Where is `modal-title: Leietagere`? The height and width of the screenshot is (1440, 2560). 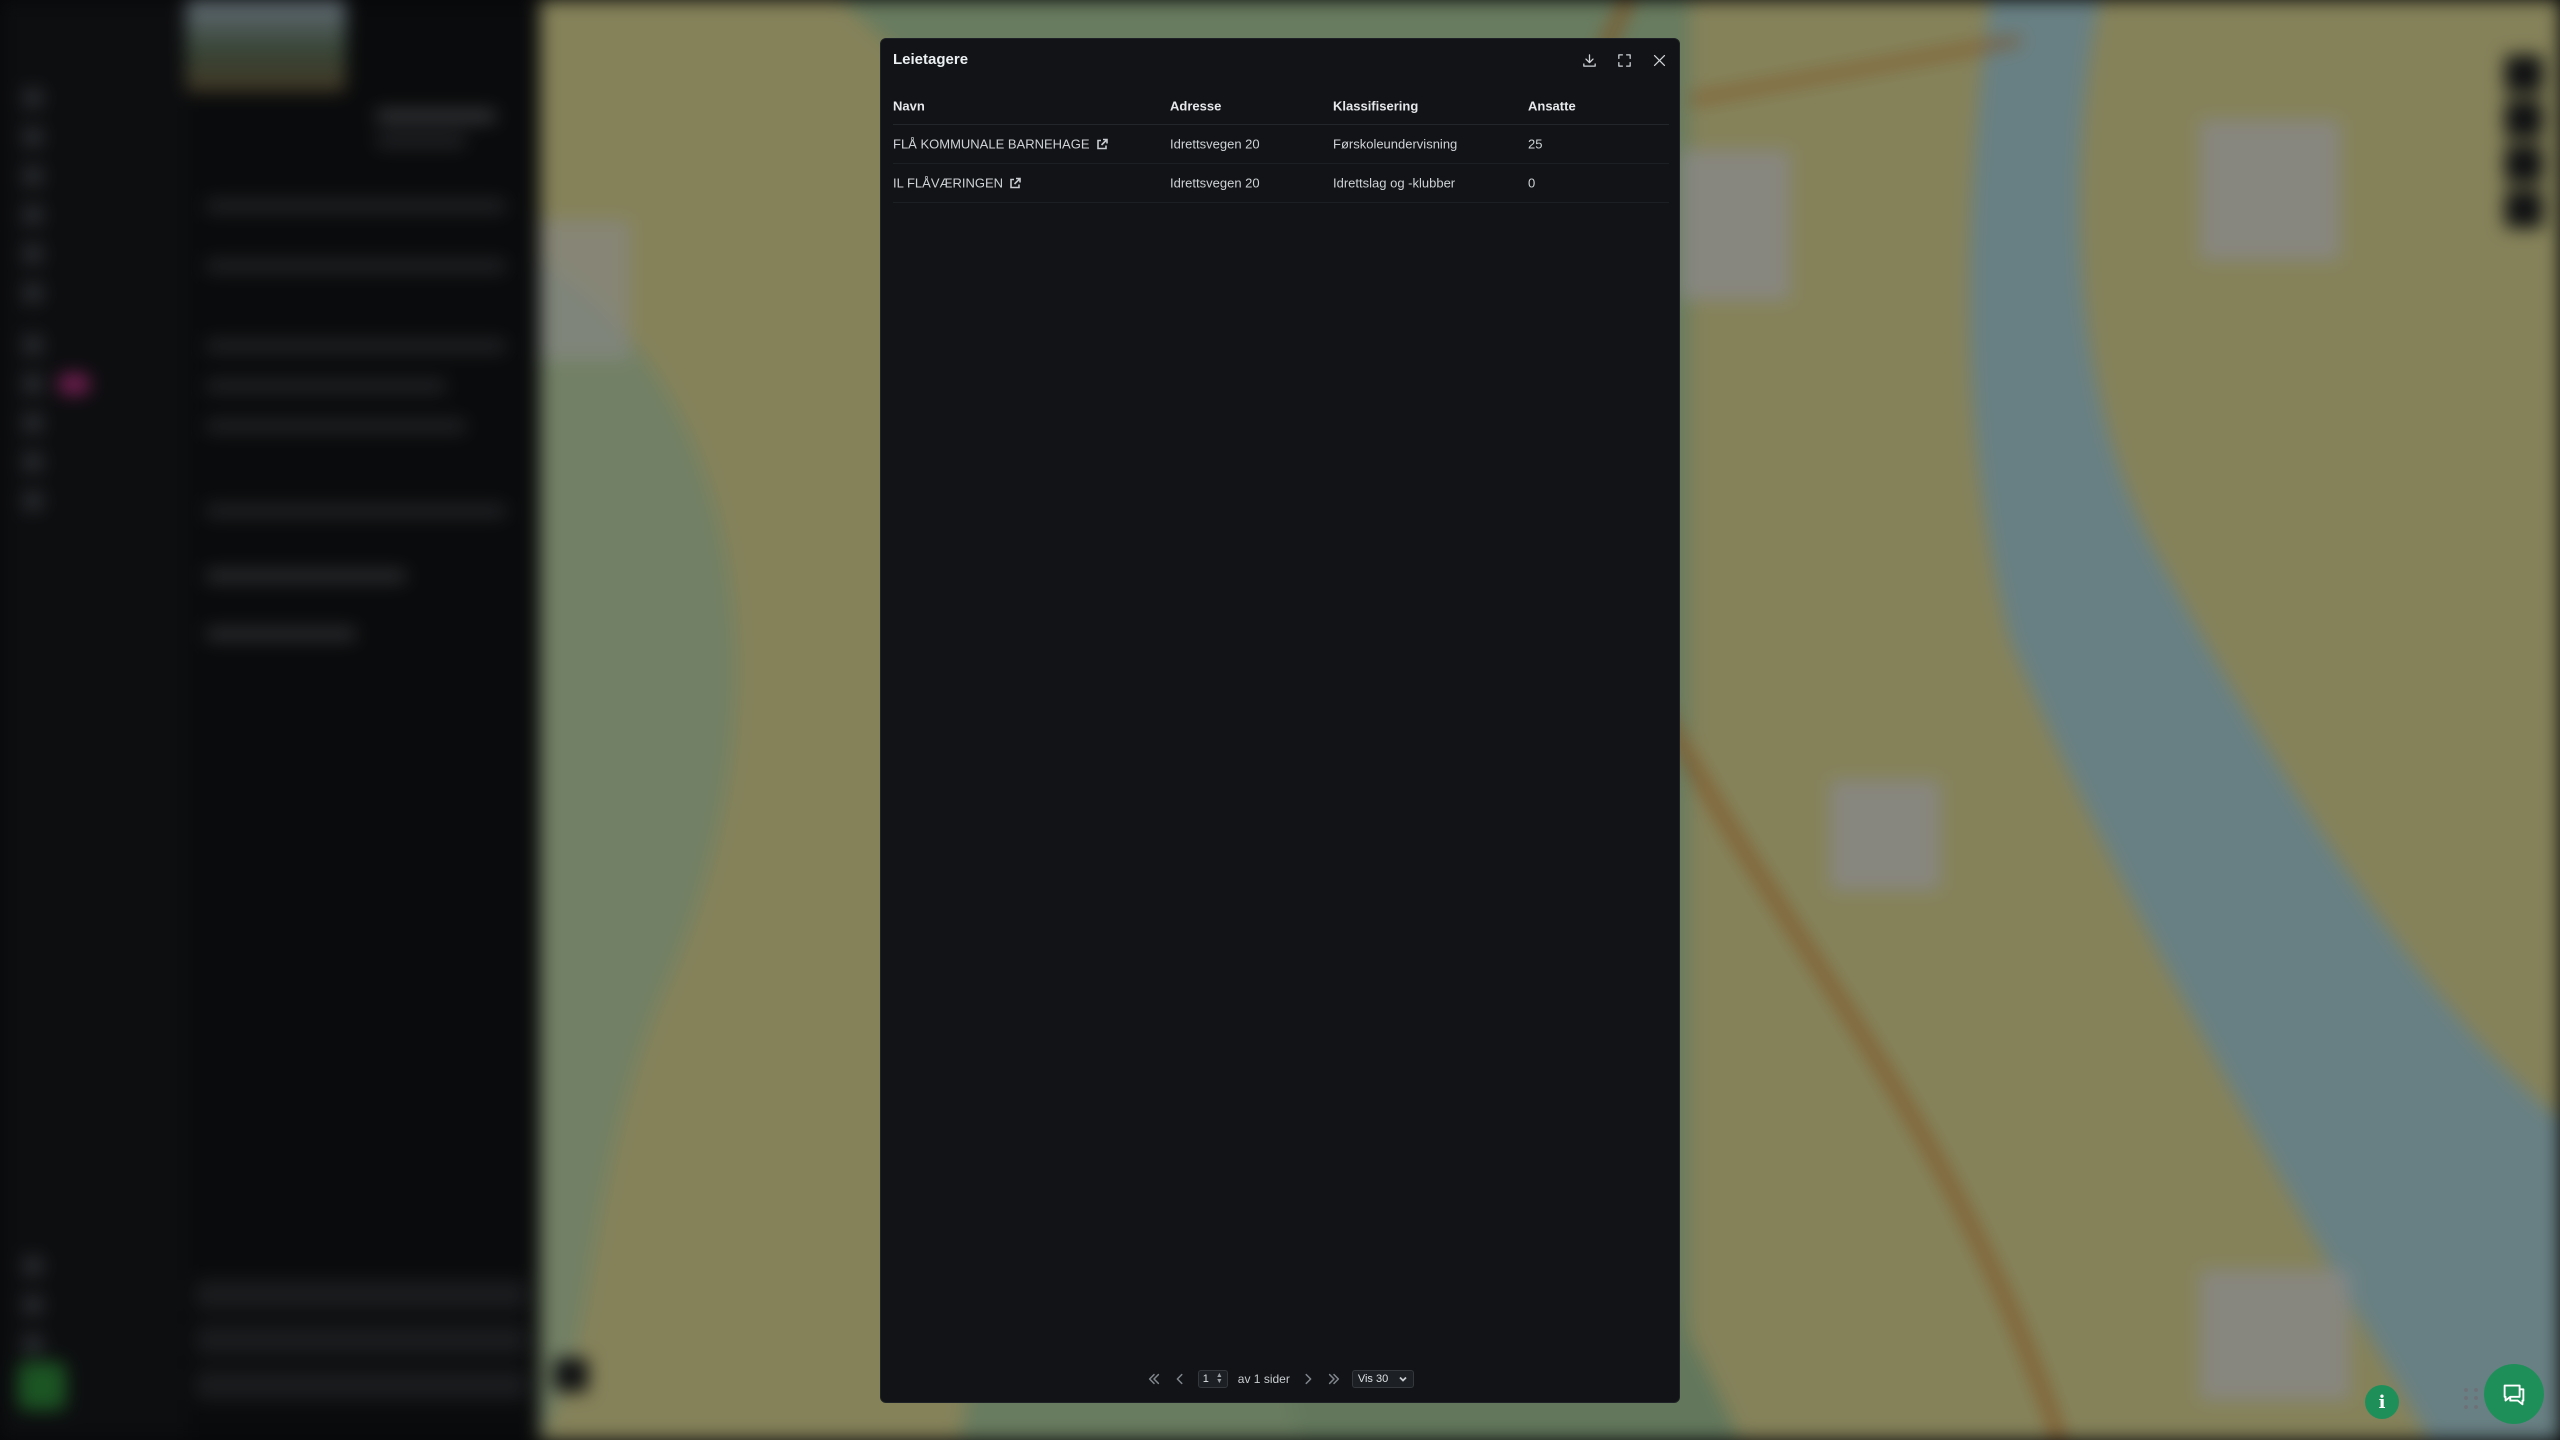
modal-title: Leietagere is located at coordinates (931, 59).